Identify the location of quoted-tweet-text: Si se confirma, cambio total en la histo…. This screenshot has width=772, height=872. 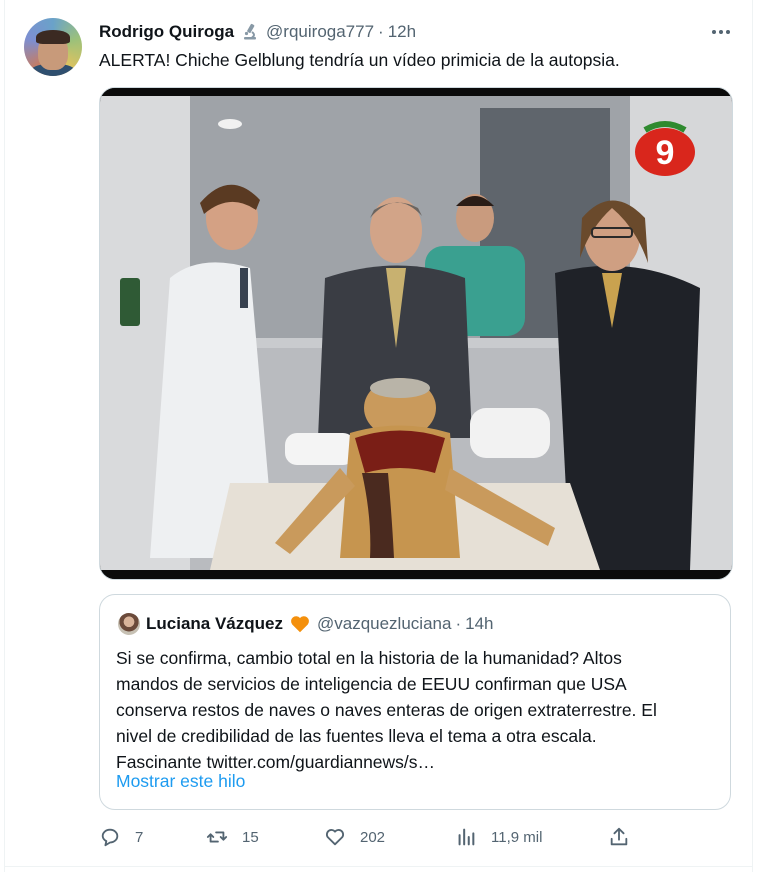
(418, 710).